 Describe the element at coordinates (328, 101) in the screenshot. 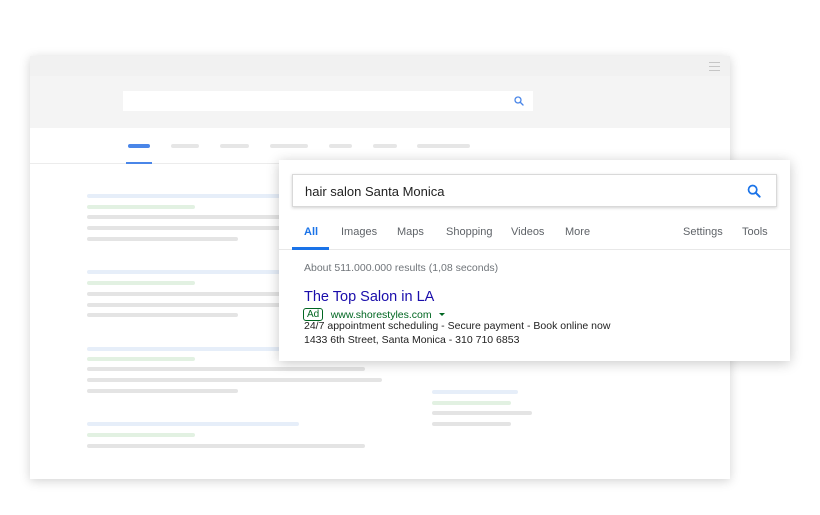

I see `background-search-bar` at that location.